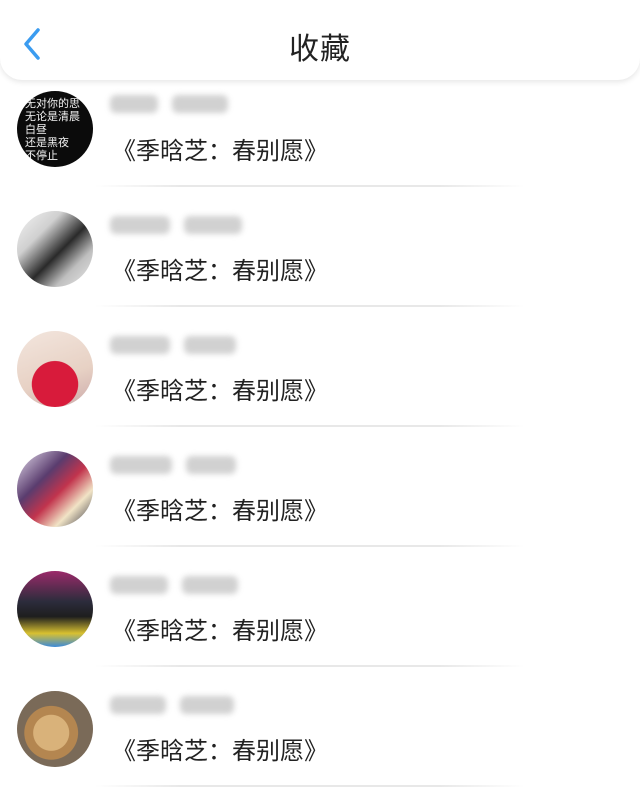 This screenshot has width=640, height=800. I want to click on top-bar: 收藏, so click(320, 40).